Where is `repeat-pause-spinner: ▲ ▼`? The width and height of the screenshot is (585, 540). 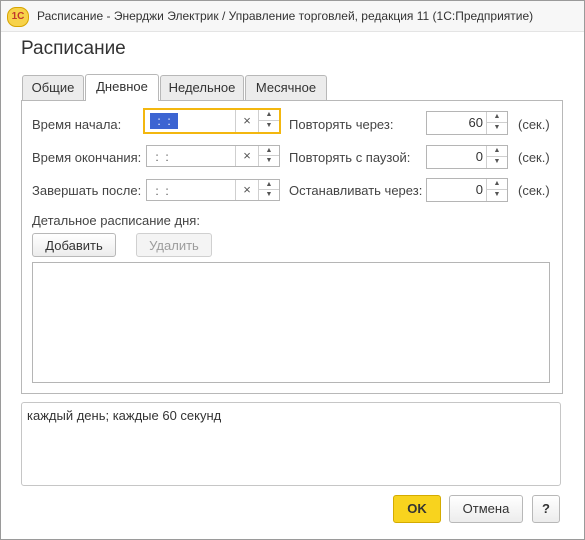 repeat-pause-spinner: ▲ ▼ is located at coordinates (496, 157).